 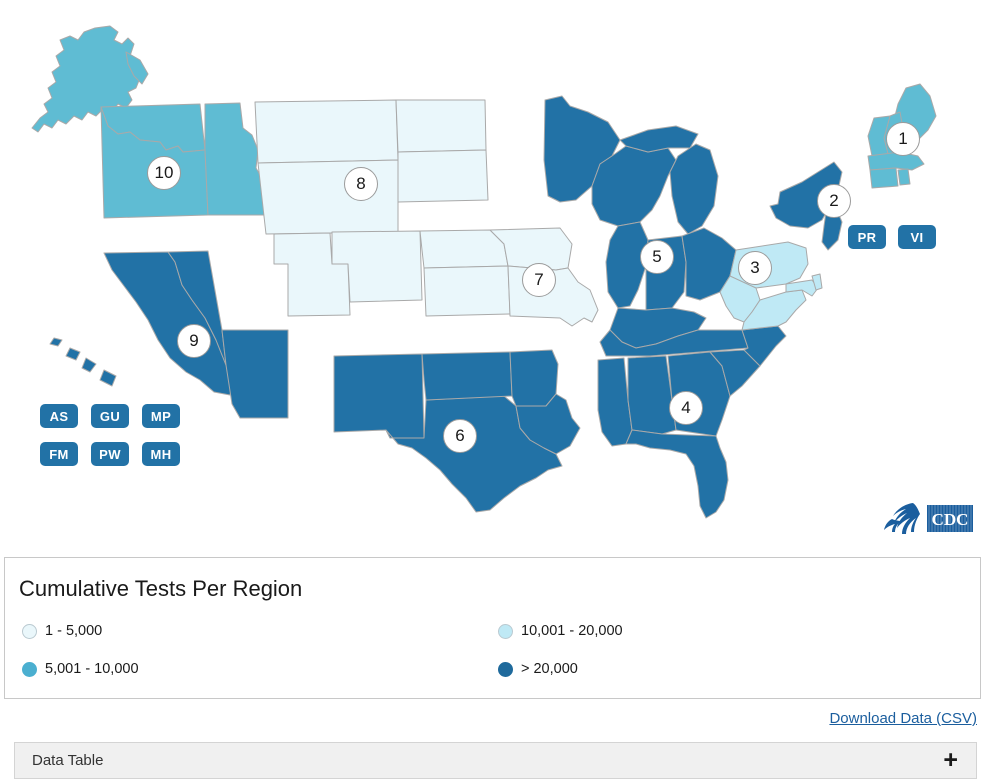 I want to click on territory-badge-fm: FM, so click(x=59, y=454).